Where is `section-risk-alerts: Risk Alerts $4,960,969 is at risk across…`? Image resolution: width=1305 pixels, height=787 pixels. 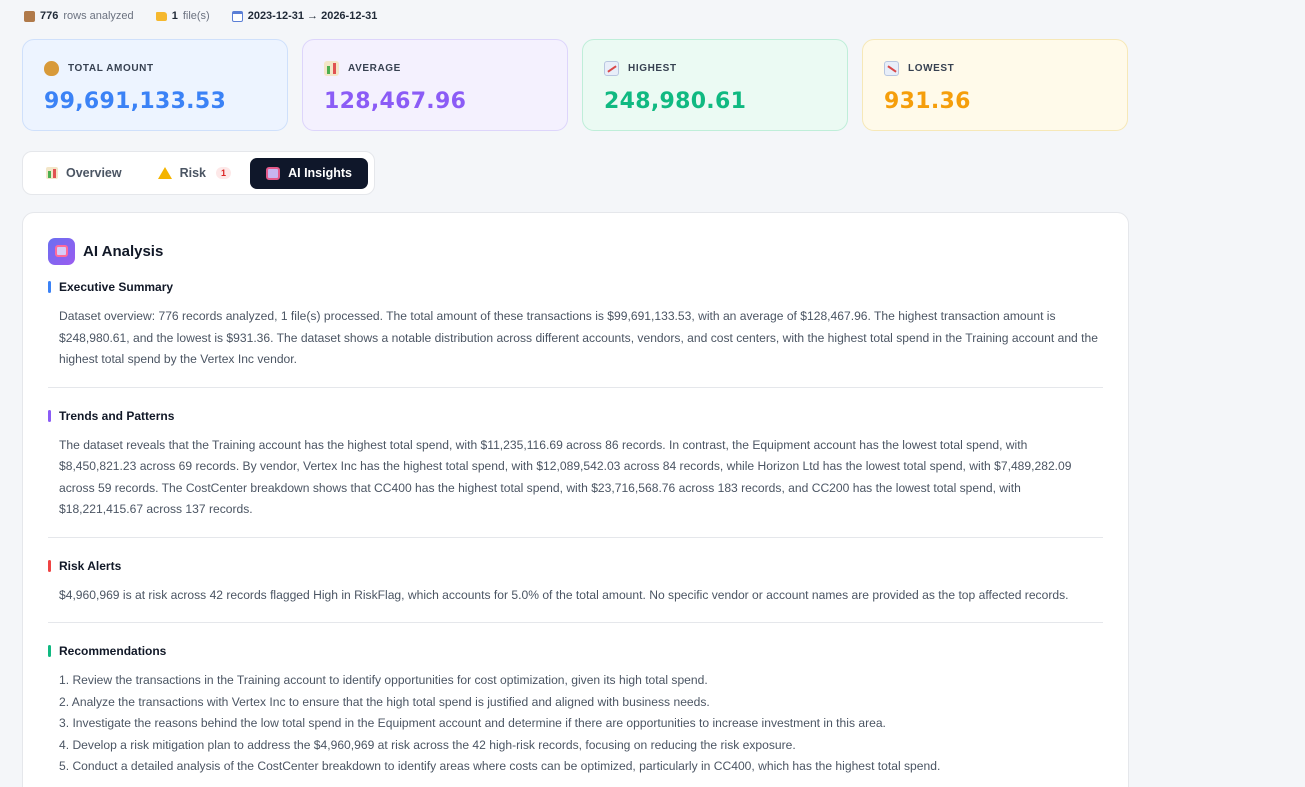 section-risk-alerts: Risk Alerts $4,960,969 is at risk across… is located at coordinates (575, 590).